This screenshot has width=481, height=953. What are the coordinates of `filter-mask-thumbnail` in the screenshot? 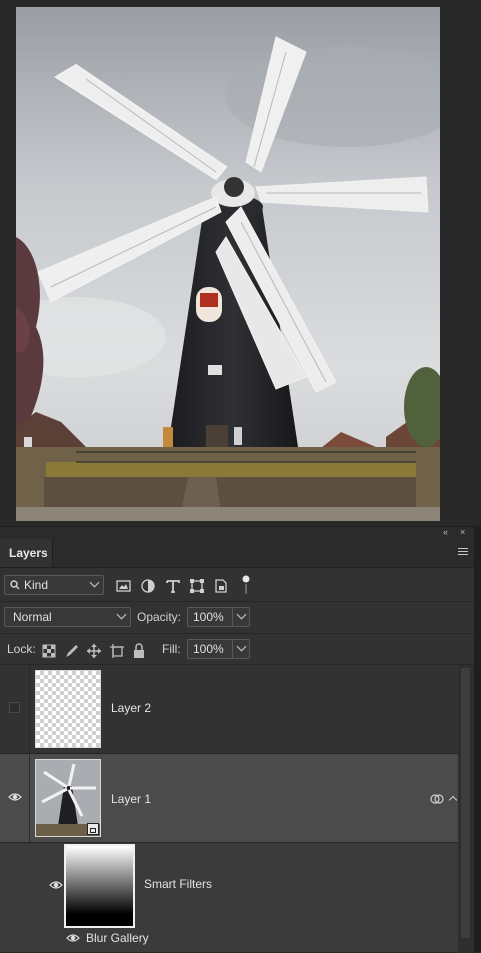 It's located at (99, 886).